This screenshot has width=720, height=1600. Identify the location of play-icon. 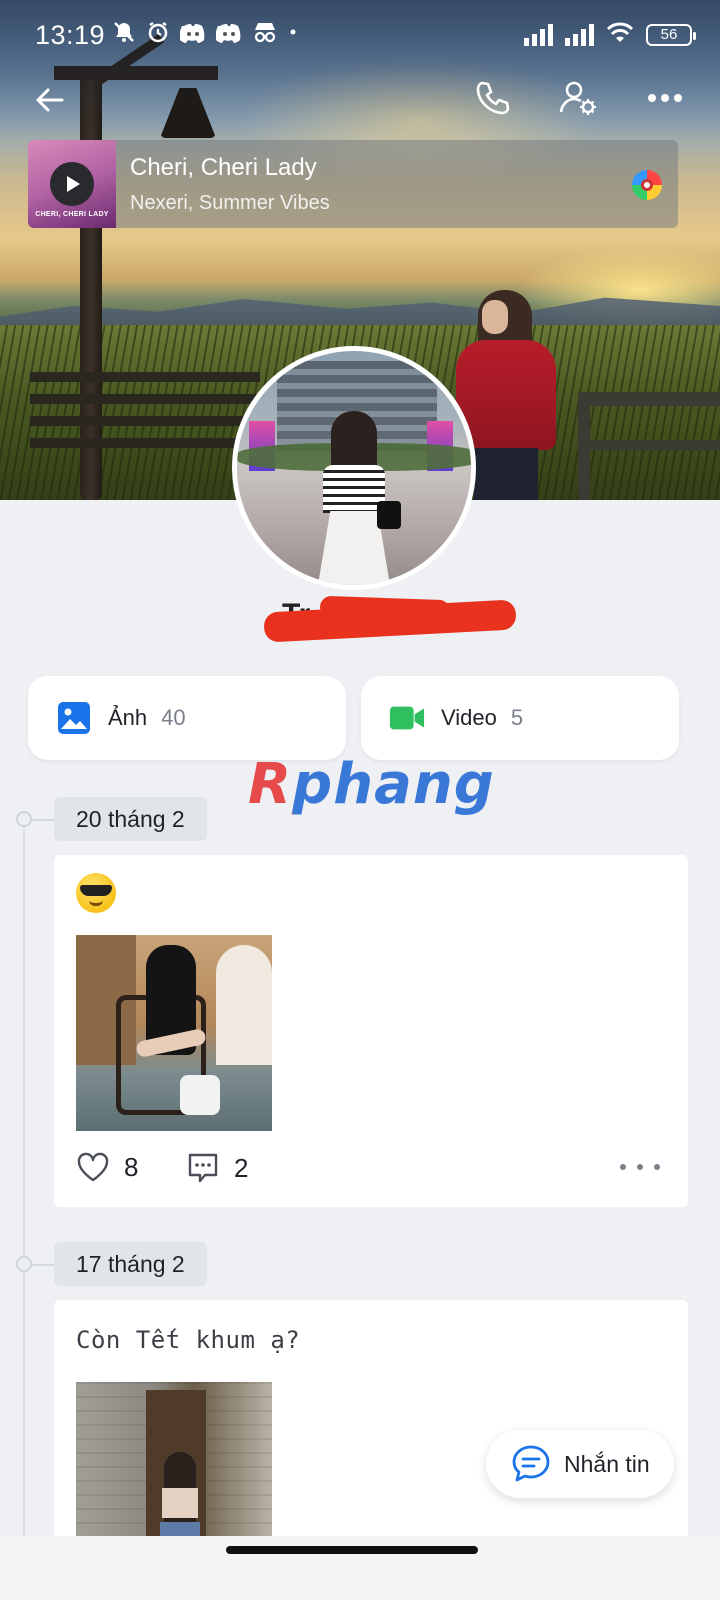
(73, 184).